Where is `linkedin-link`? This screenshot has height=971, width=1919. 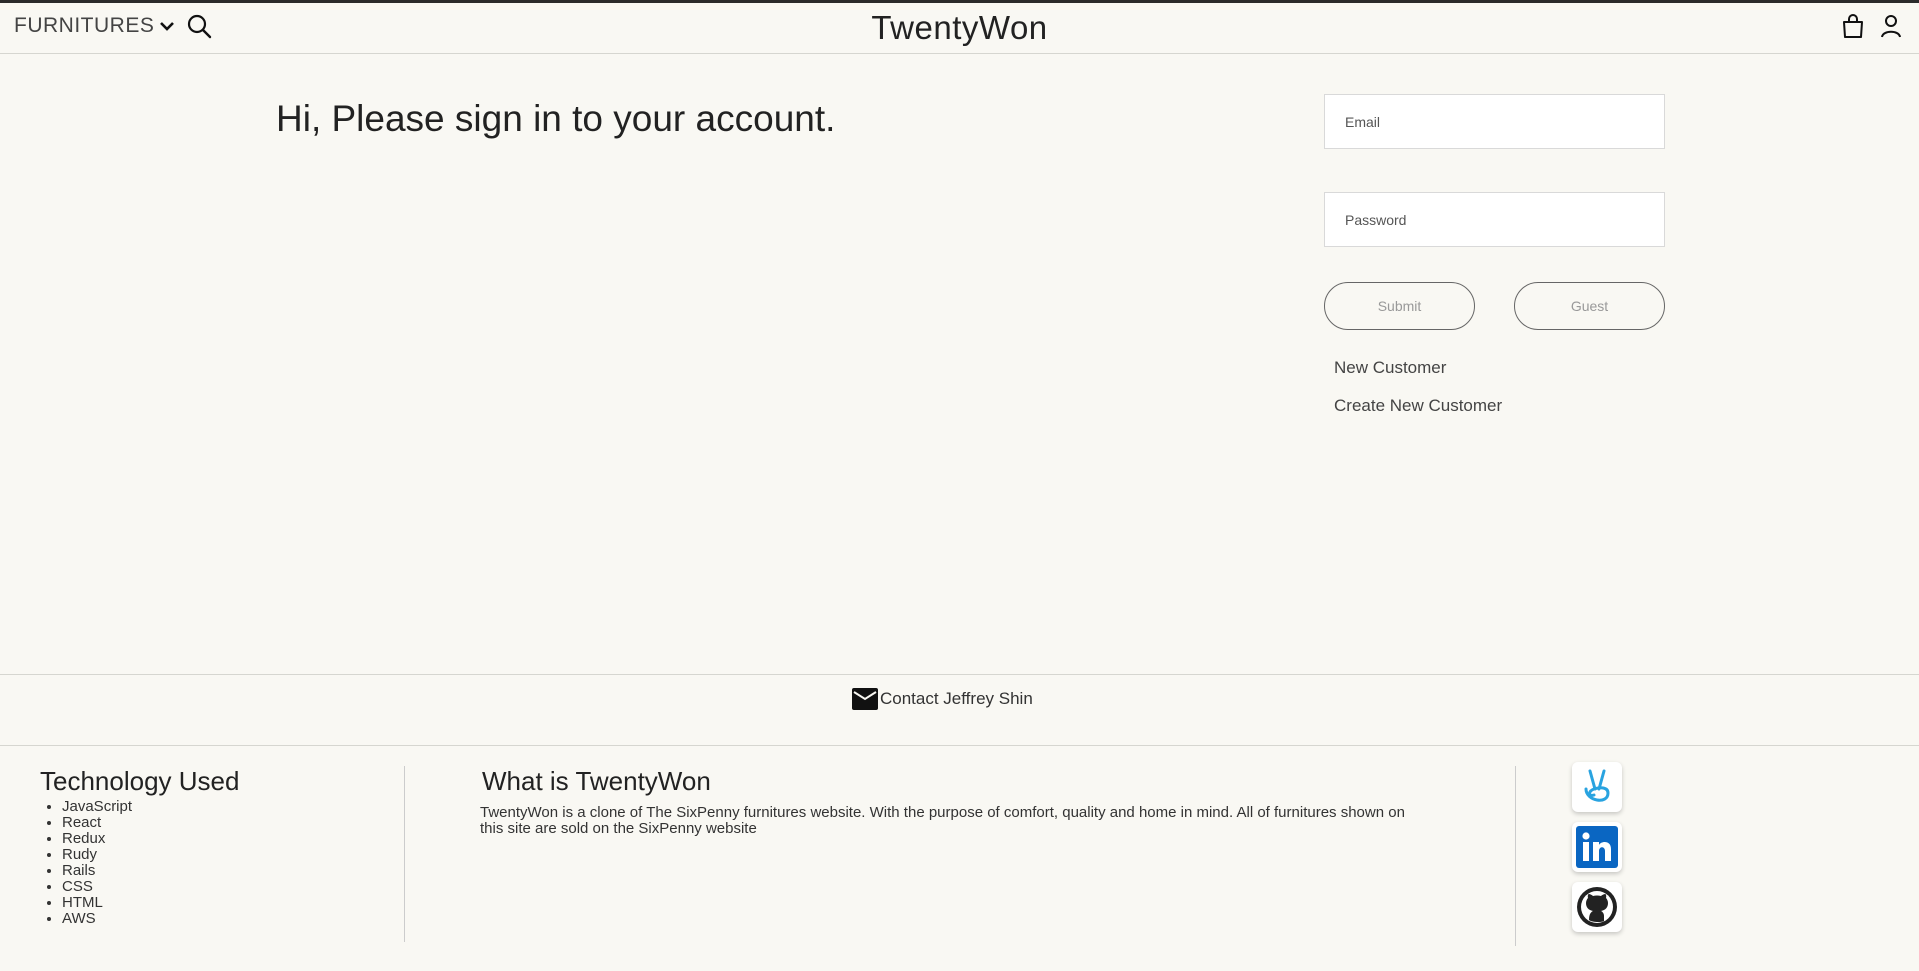
linkedin-link is located at coordinates (1597, 847).